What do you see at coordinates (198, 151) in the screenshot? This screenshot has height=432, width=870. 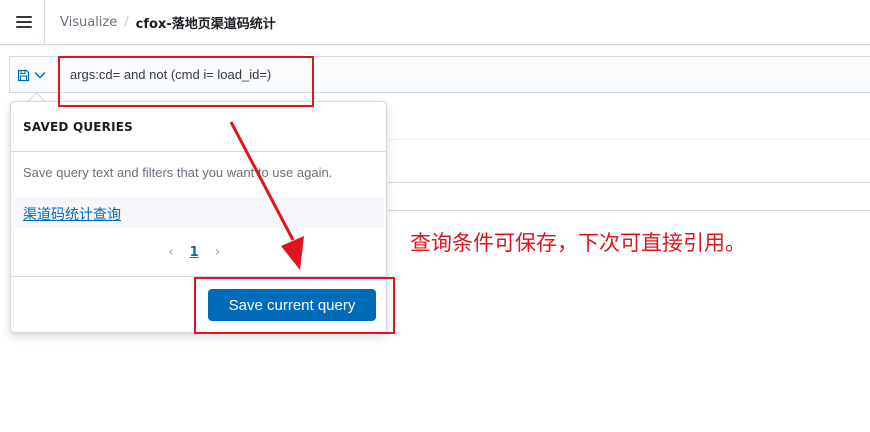 I see `popover-divider` at bounding box center [198, 151].